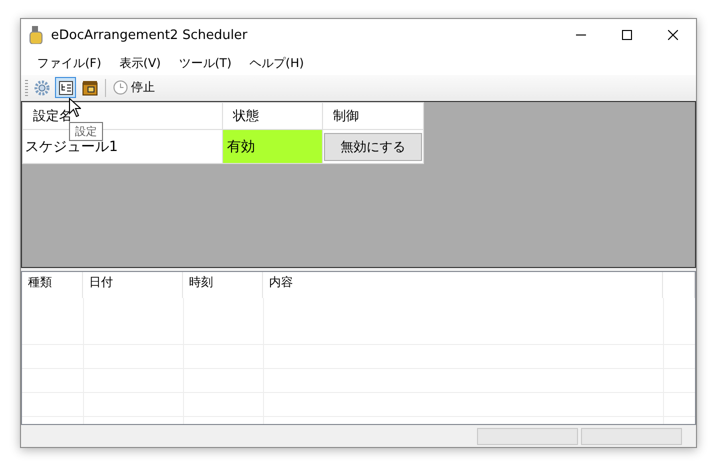  Describe the element at coordinates (276, 63) in the screenshot. I see `menu-item: ヘルプ(H)` at that location.